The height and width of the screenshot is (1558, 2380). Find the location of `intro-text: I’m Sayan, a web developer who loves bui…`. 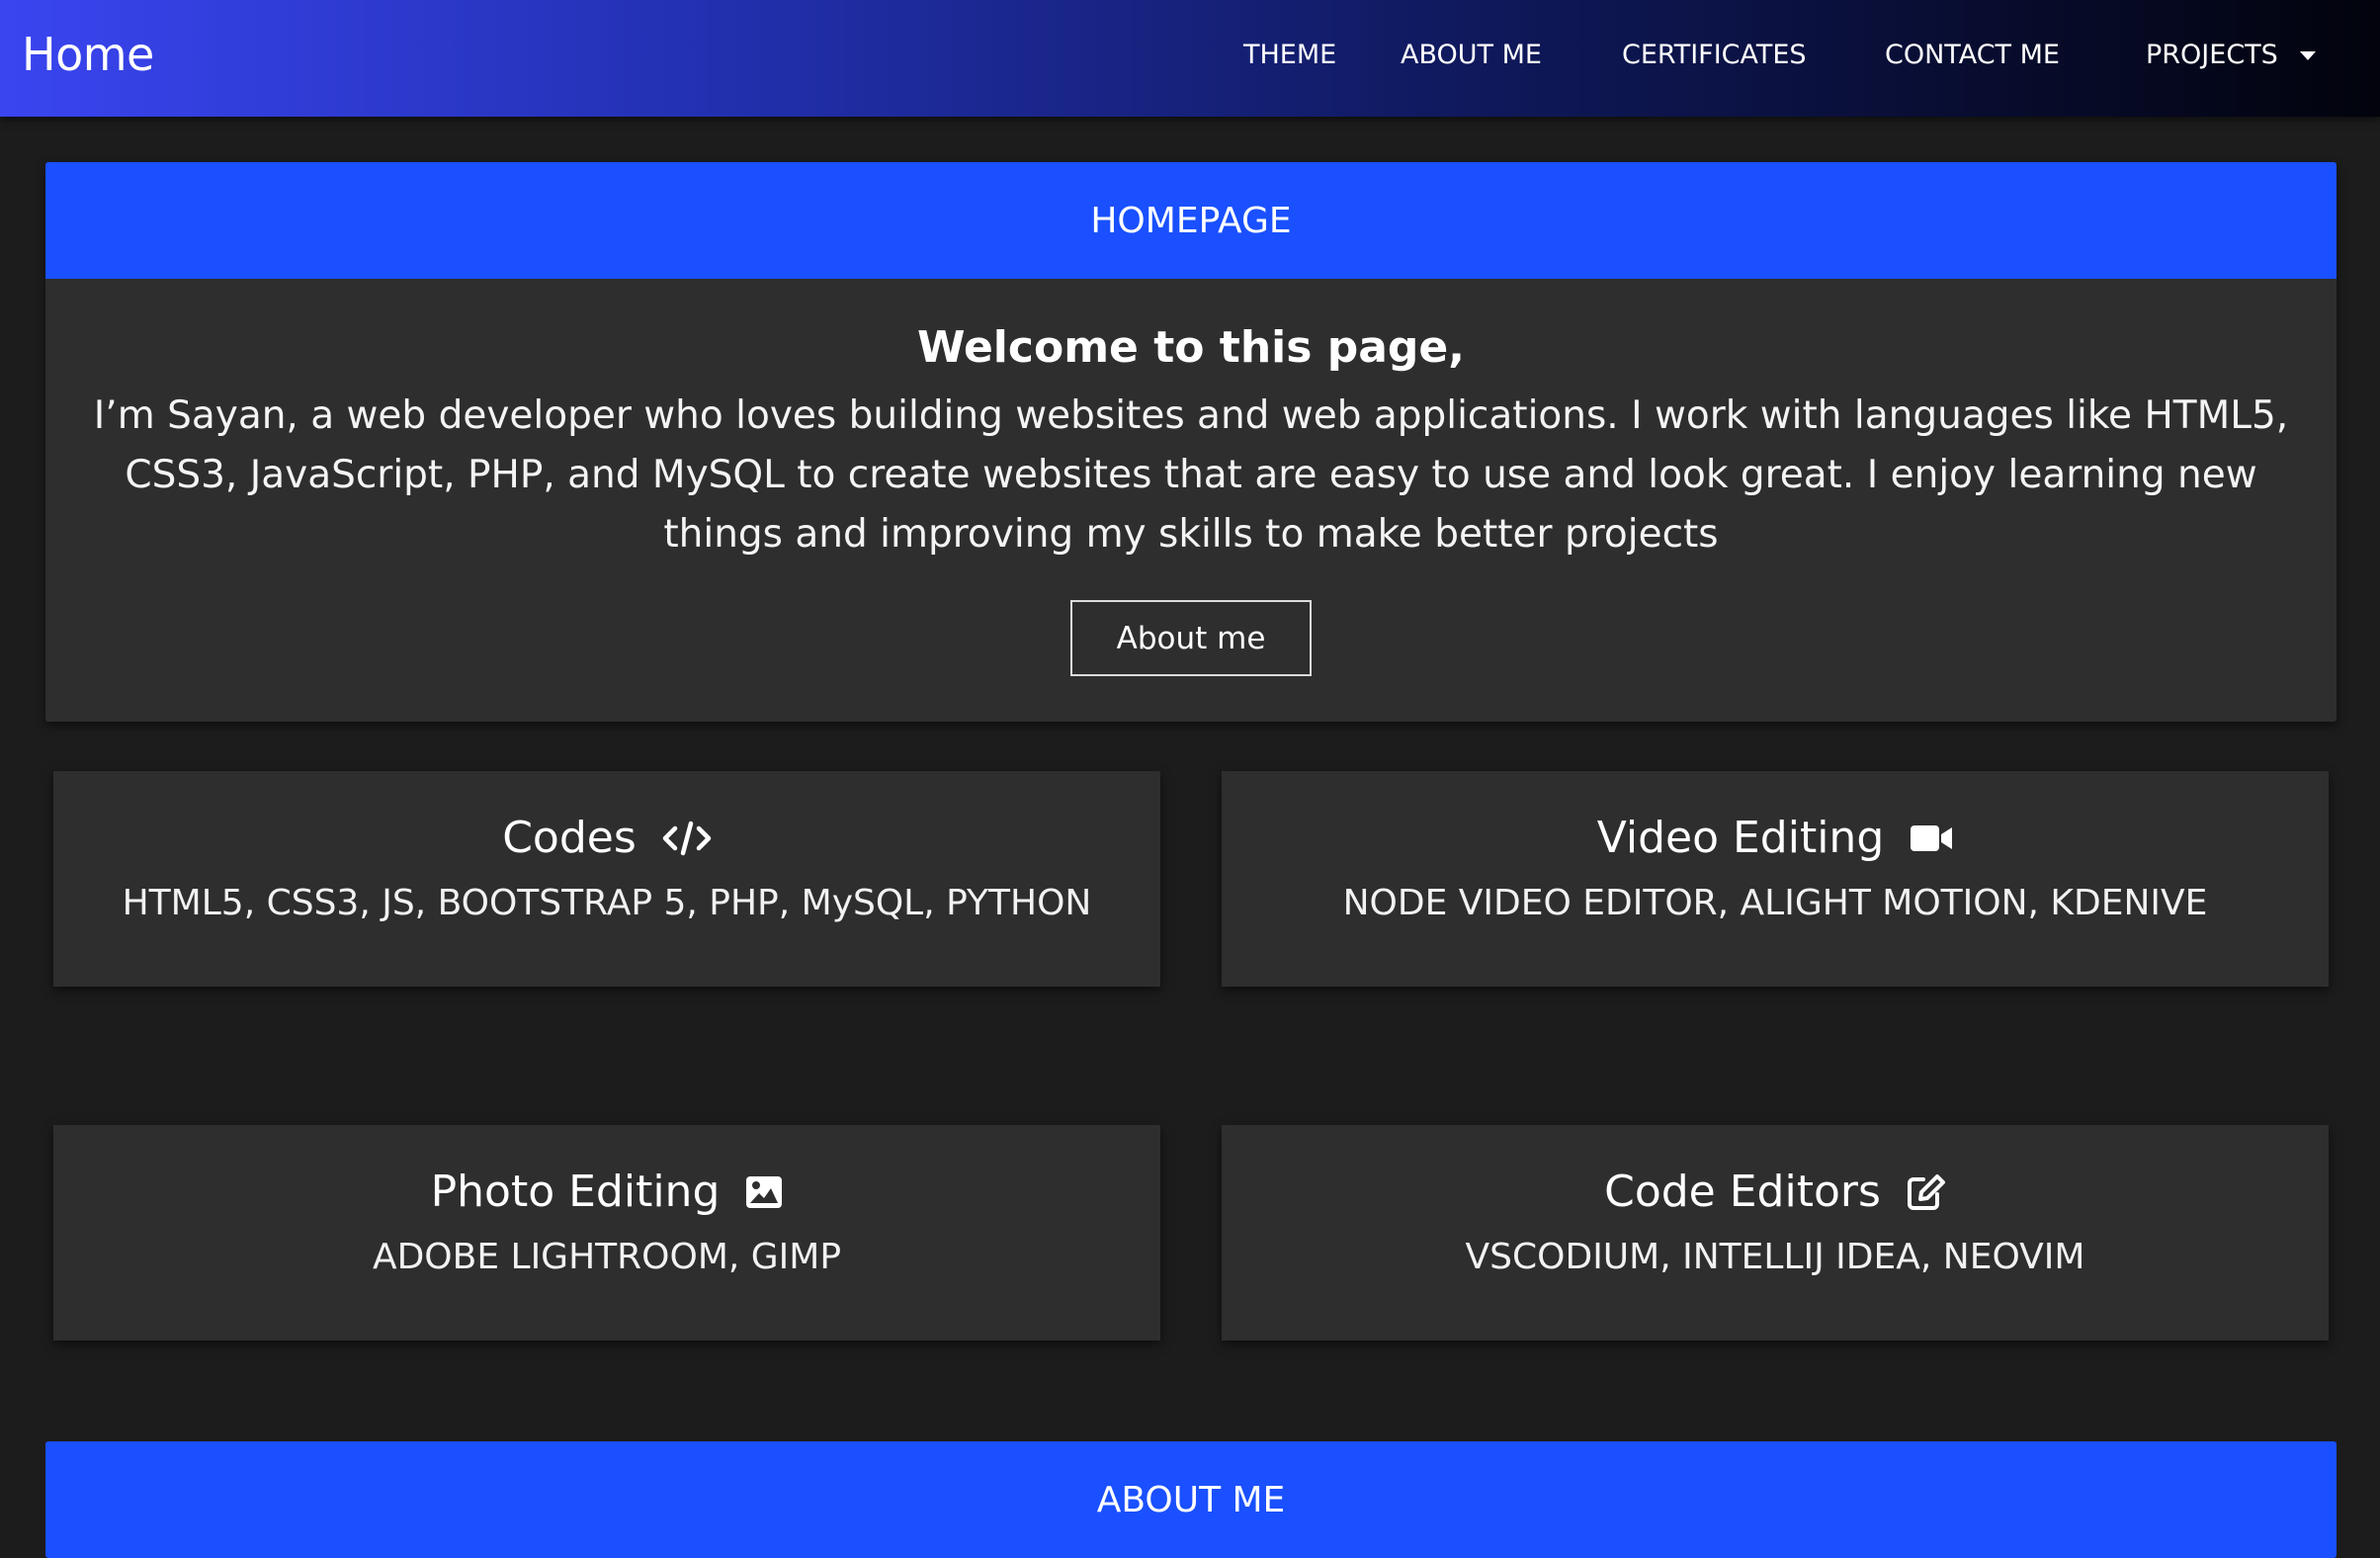

intro-text: I’m Sayan, a web developer who loves bui… is located at coordinates (1191, 475).